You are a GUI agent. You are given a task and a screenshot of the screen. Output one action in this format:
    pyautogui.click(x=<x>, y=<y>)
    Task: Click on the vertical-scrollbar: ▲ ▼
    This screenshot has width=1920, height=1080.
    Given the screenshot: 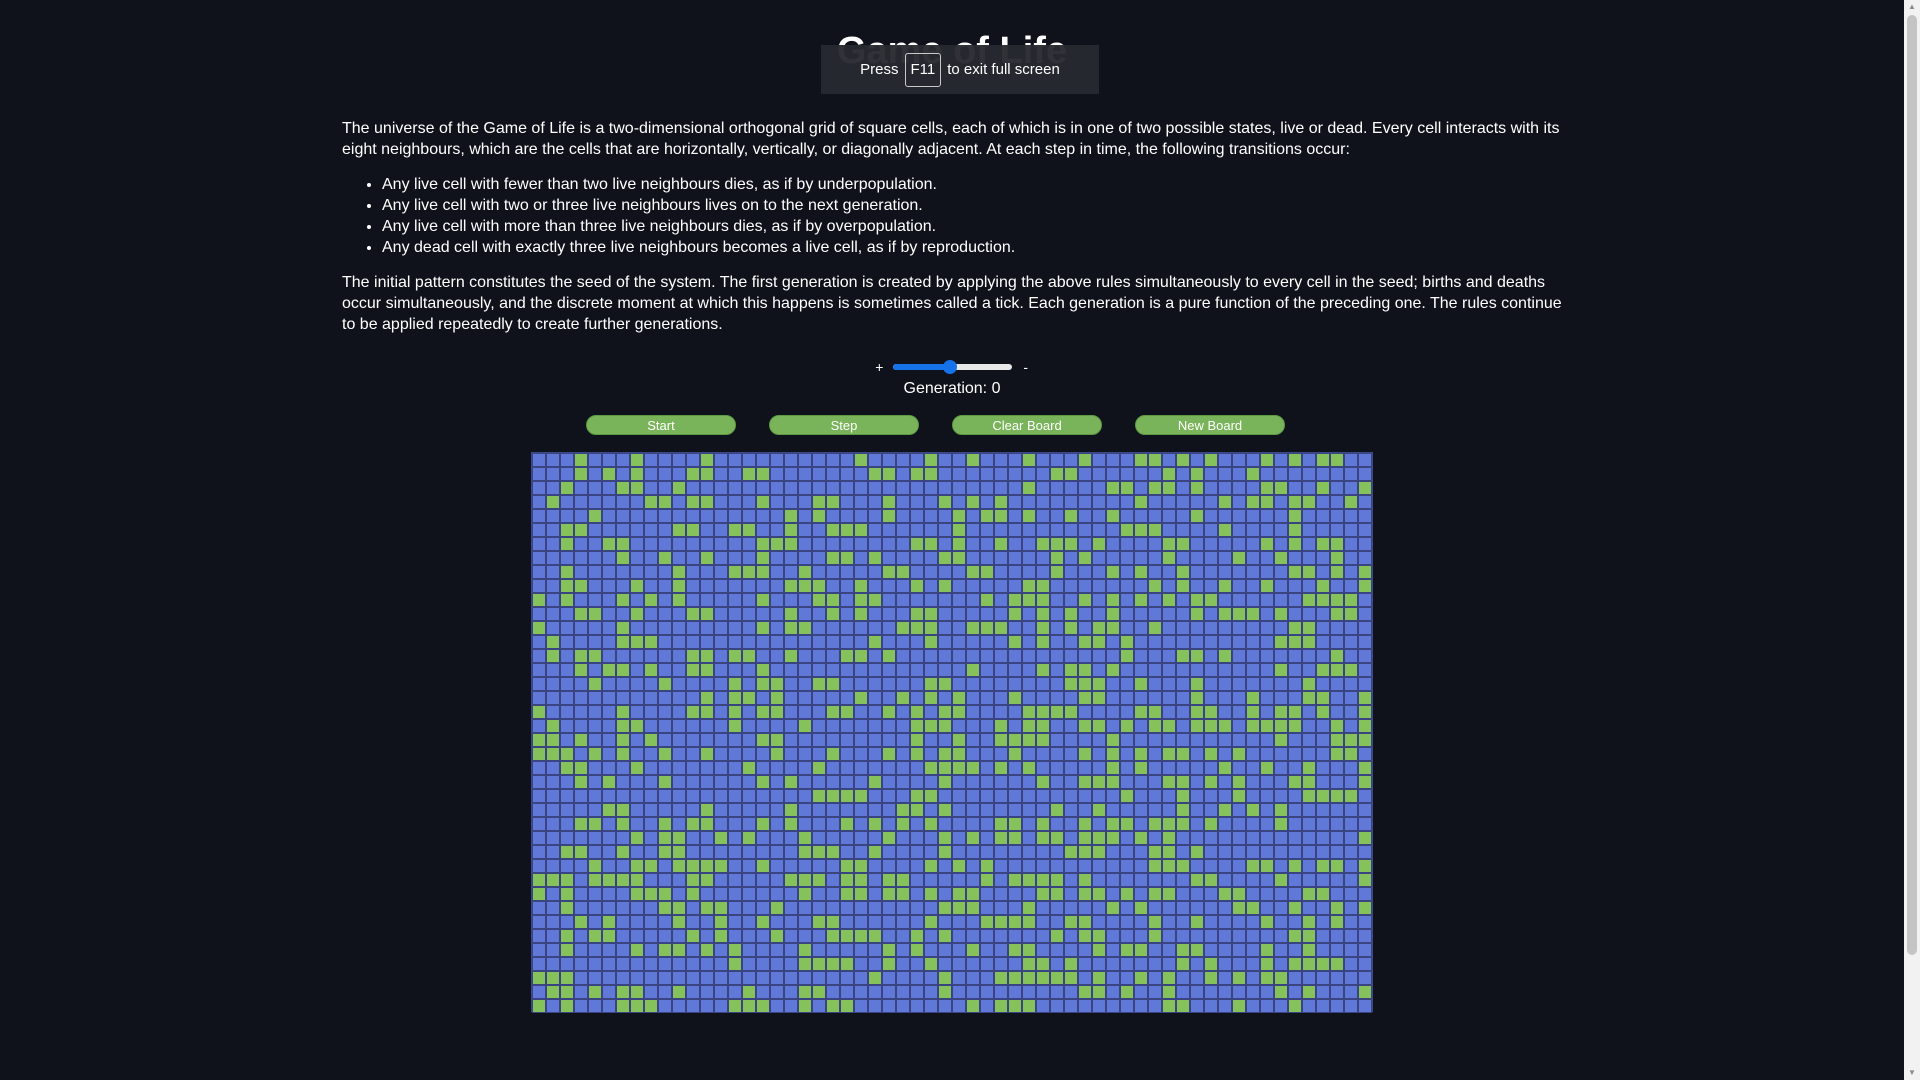 What is the action you would take?
    pyautogui.click(x=1912, y=540)
    